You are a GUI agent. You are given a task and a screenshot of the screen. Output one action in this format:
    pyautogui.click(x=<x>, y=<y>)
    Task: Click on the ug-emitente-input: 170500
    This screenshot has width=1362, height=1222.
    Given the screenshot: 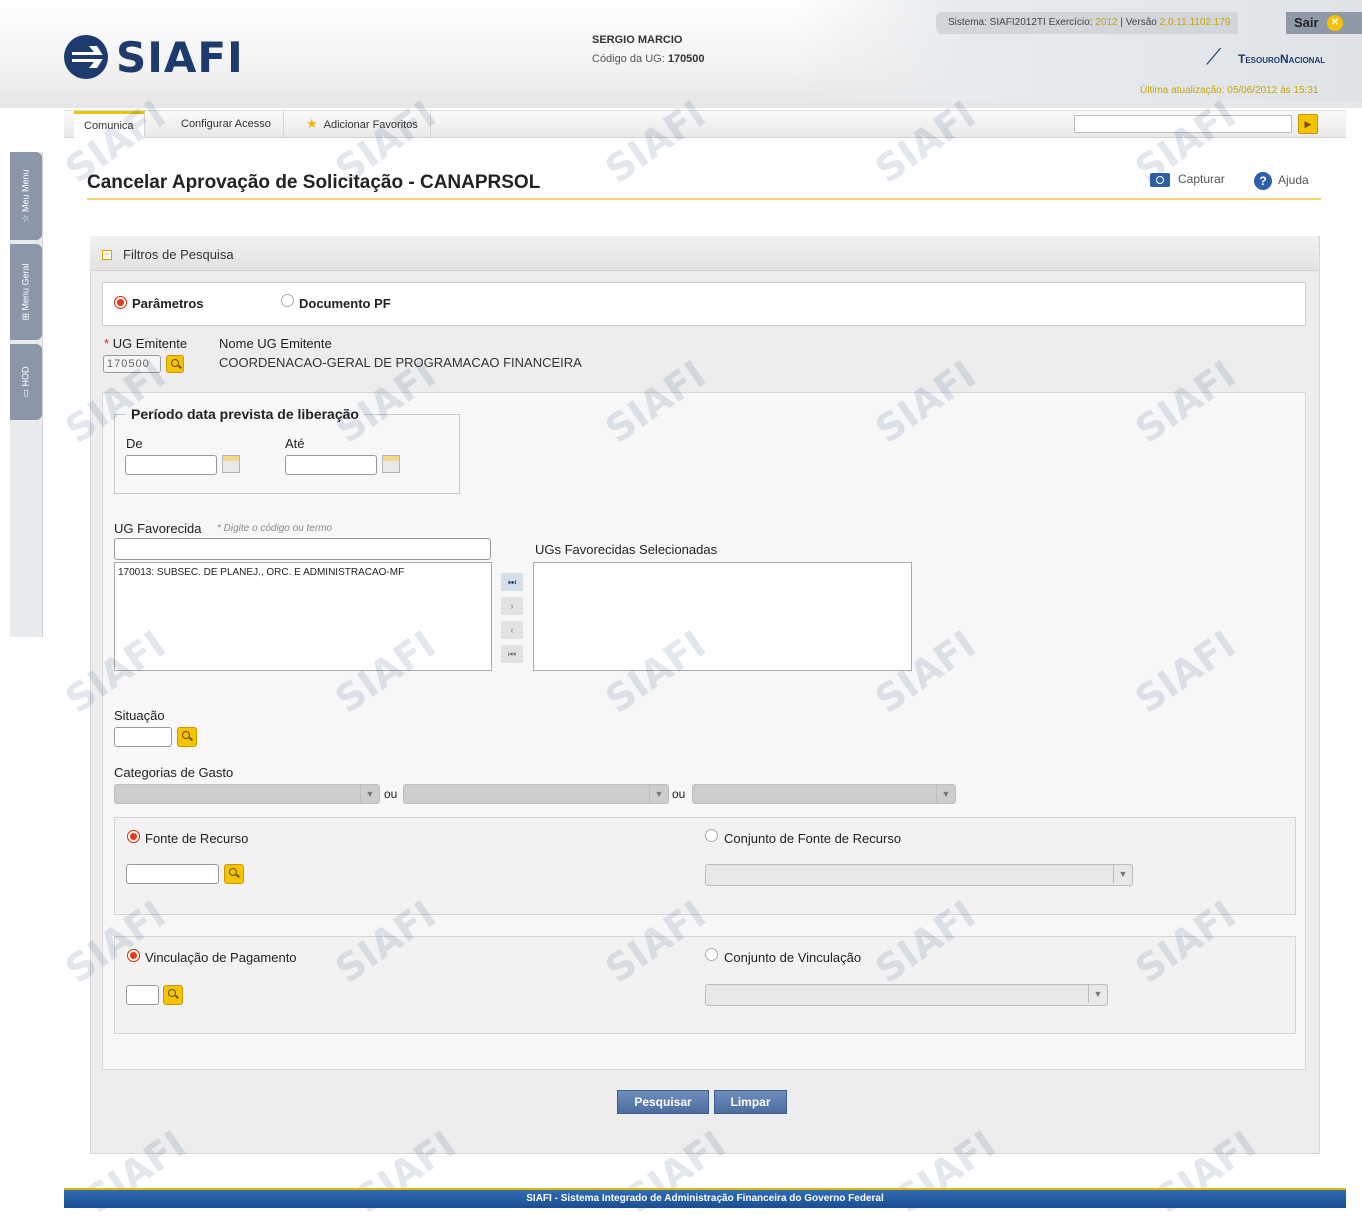 What is the action you would take?
    pyautogui.click(x=132, y=364)
    